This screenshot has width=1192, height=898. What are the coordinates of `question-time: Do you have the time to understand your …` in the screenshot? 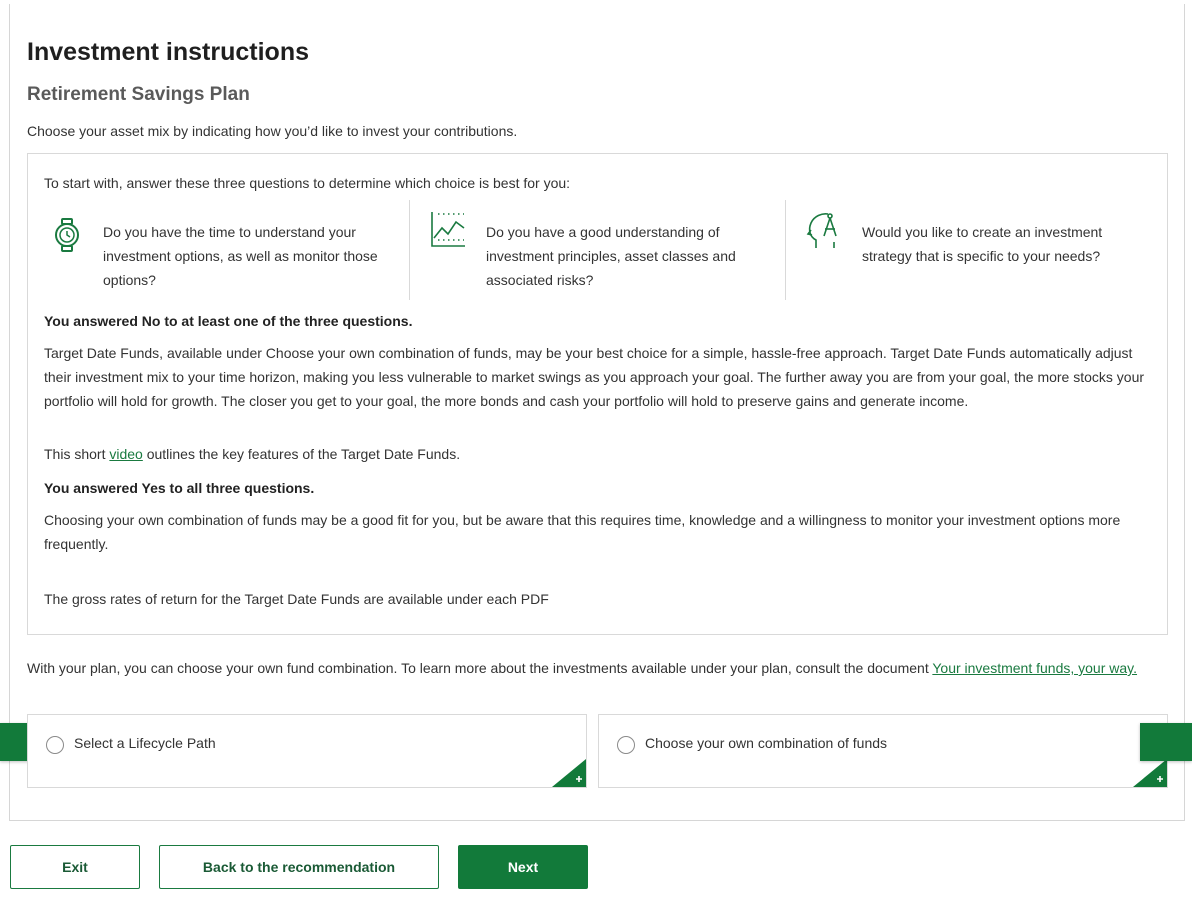 It's located at (227, 250).